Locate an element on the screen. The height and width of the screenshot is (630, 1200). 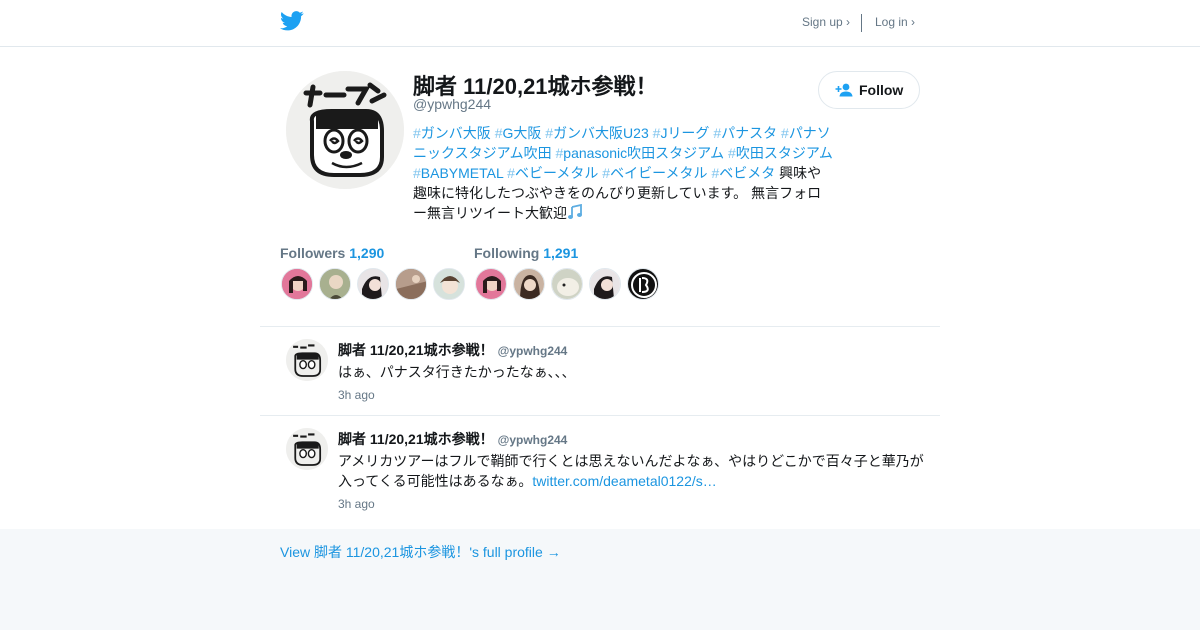
follow-button: Follow is located at coordinates (869, 90).